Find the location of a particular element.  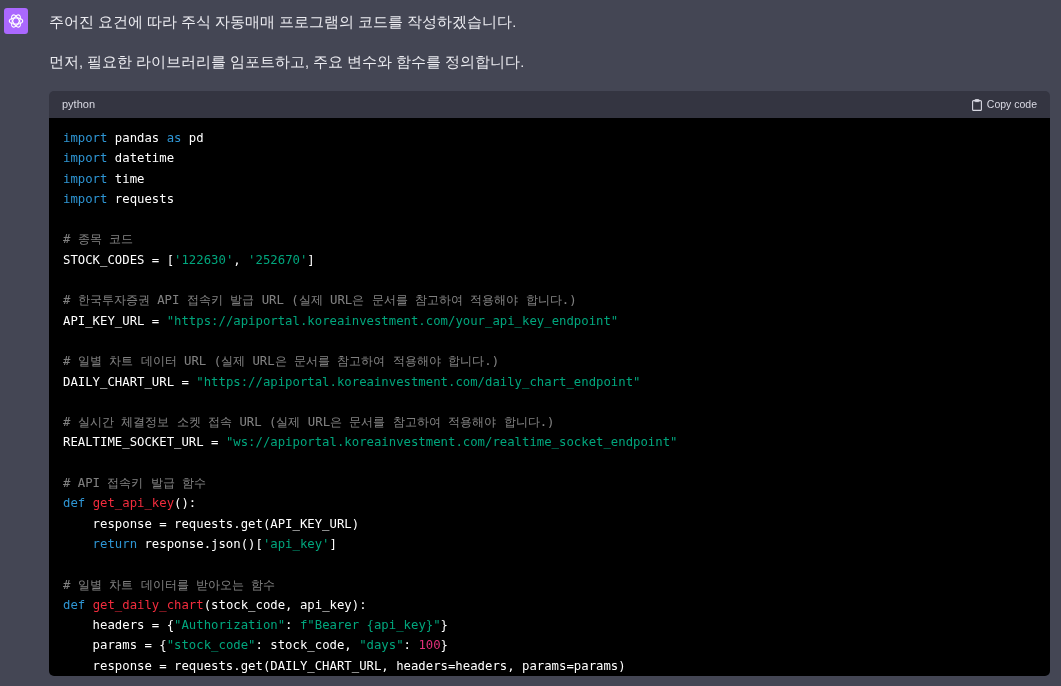

clipboard-icon is located at coordinates (976, 104).